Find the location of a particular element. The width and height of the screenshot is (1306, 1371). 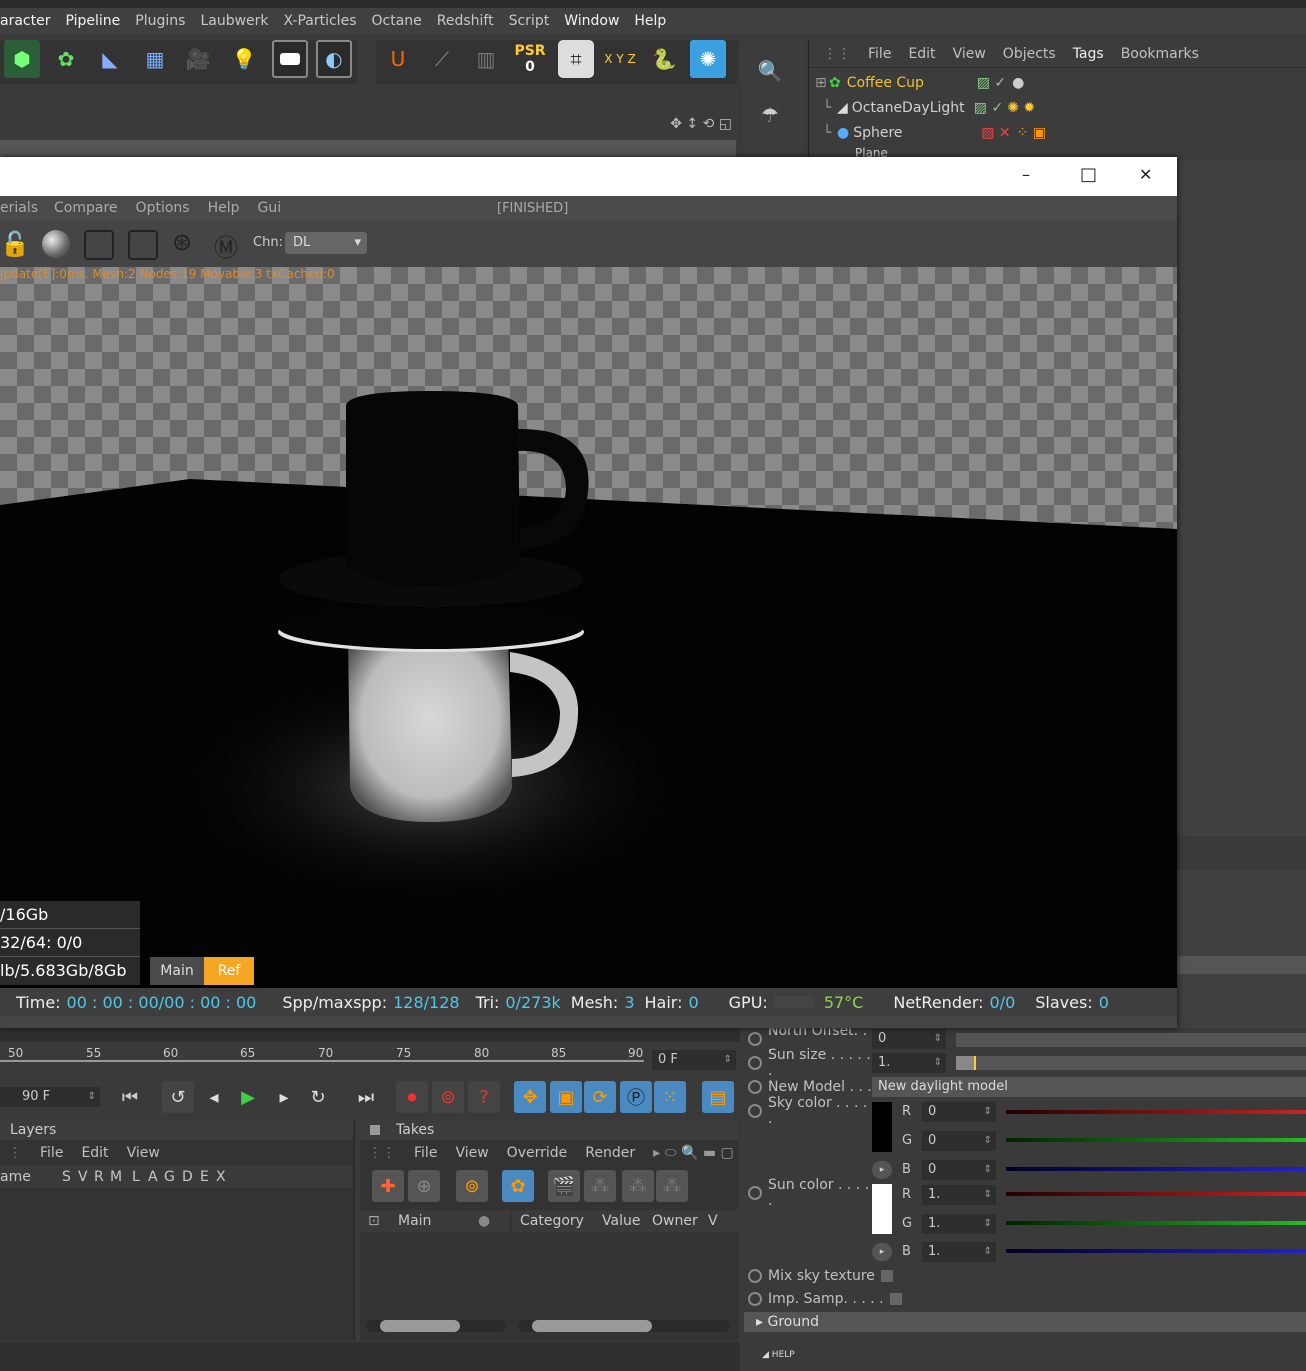

sun-g-field: 1. ⇕ is located at coordinates (959, 1224).